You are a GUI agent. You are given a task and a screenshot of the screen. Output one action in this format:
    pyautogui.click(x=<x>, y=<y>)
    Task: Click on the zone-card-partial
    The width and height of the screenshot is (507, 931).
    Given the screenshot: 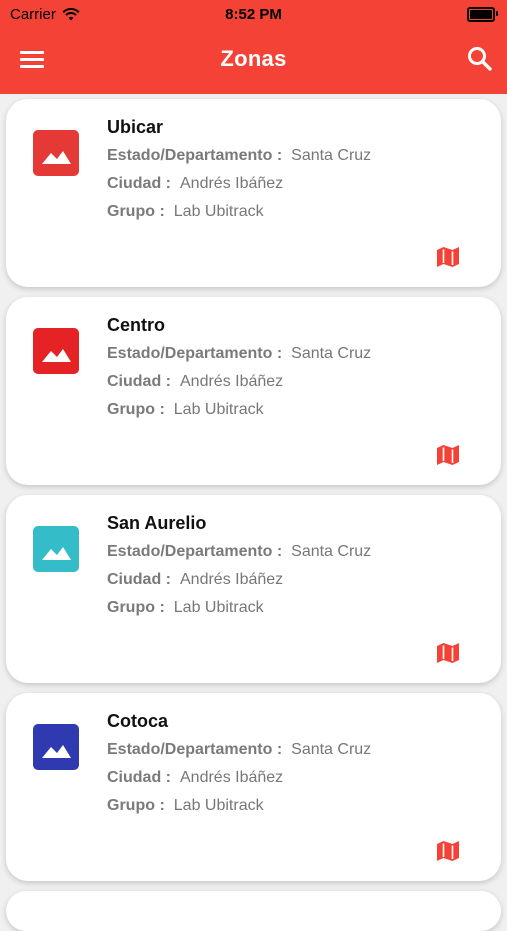 What is the action you would take?
    pyautogui.click(x=253, y=911)
    